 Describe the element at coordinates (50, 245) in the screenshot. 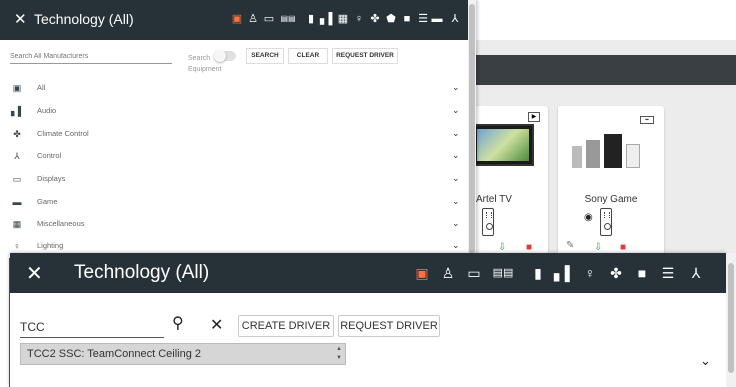

I see `category-label: Lighting` at that location.